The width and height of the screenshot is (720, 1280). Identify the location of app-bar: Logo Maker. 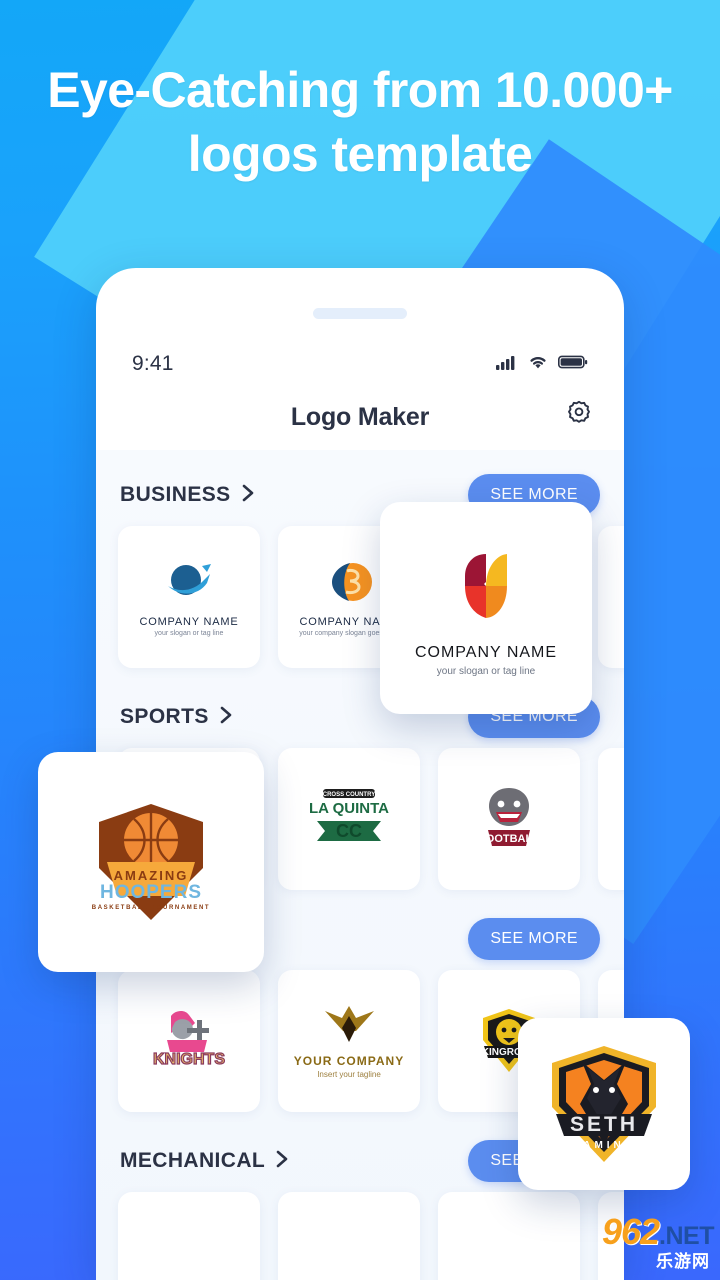
(360, 417).